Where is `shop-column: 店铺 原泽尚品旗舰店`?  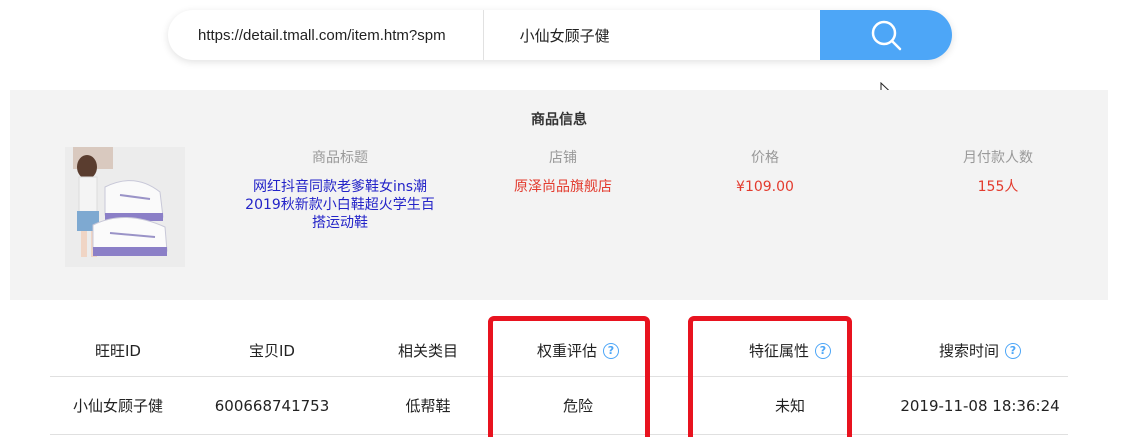
shop-column: 店铺 原泽尚品旗舰店 is located at coordinates (563, 172).